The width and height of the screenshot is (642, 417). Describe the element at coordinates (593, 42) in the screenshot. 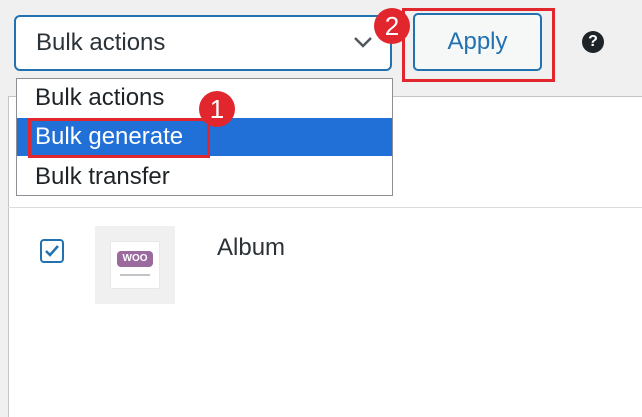

I see `help-icon: ?` at that location.